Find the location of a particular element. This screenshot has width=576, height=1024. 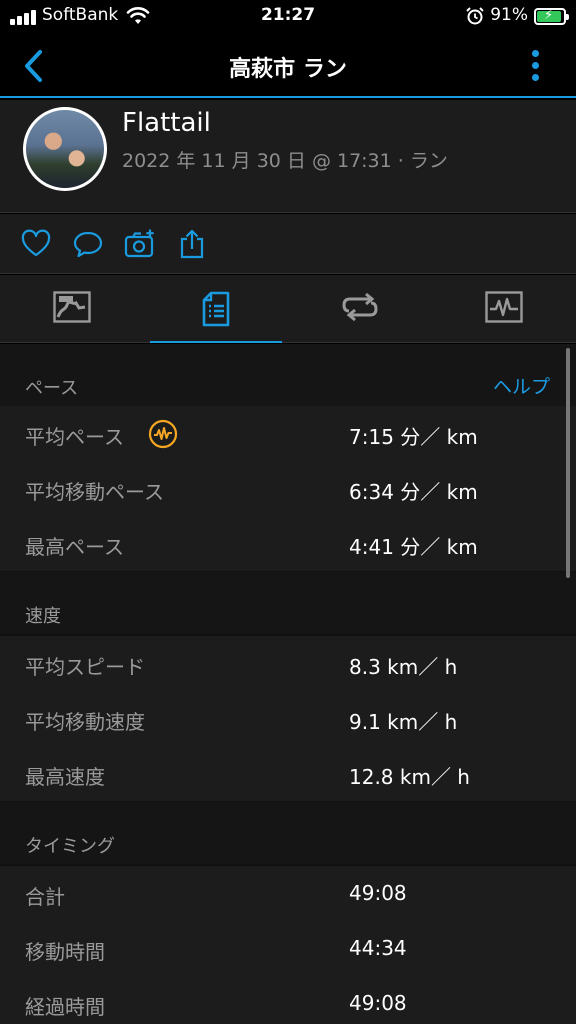

stat-value: 44:34 is located at coordinates (378, 948).